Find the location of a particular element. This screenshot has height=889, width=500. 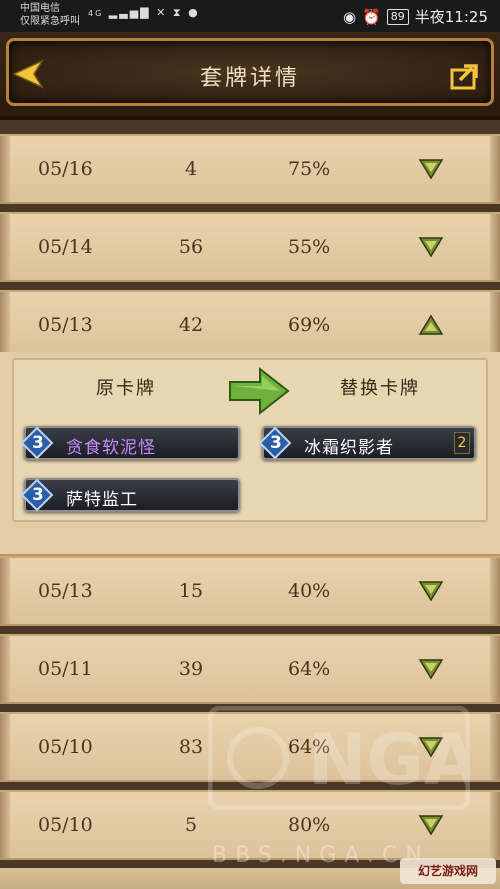

header-bar: 套牌详情 is located at coordinates (250, 76).